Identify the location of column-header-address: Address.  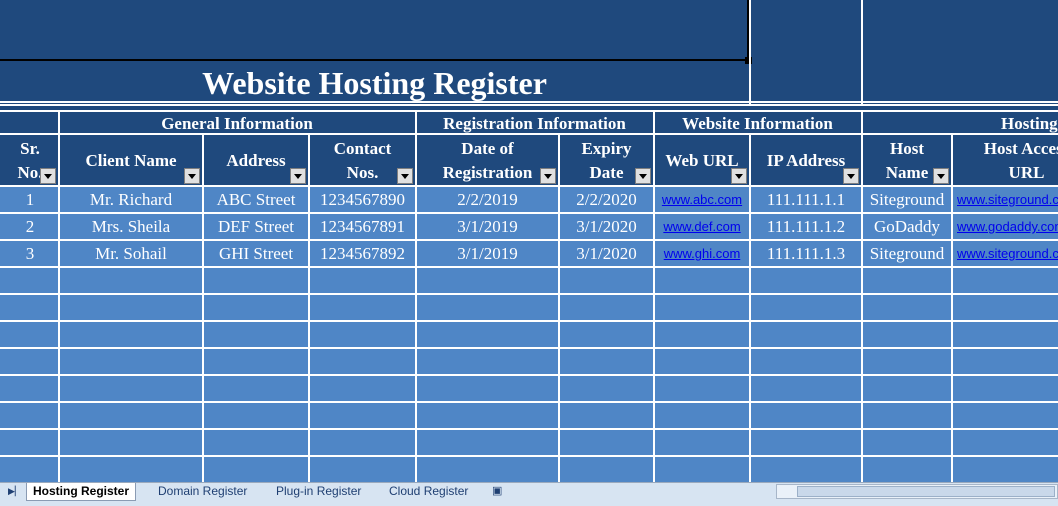
(256, 160).